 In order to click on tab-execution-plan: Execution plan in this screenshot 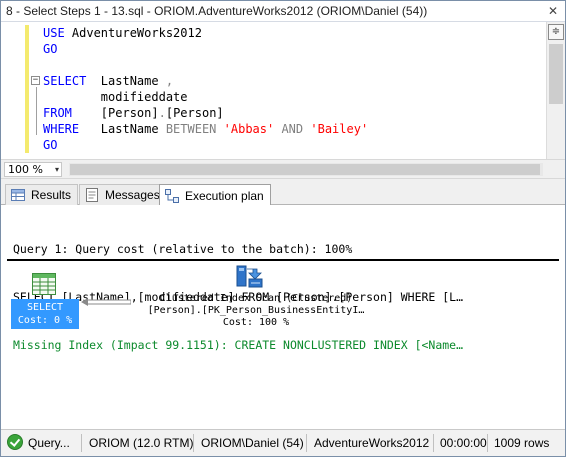, I will do `click(215, 195)`.